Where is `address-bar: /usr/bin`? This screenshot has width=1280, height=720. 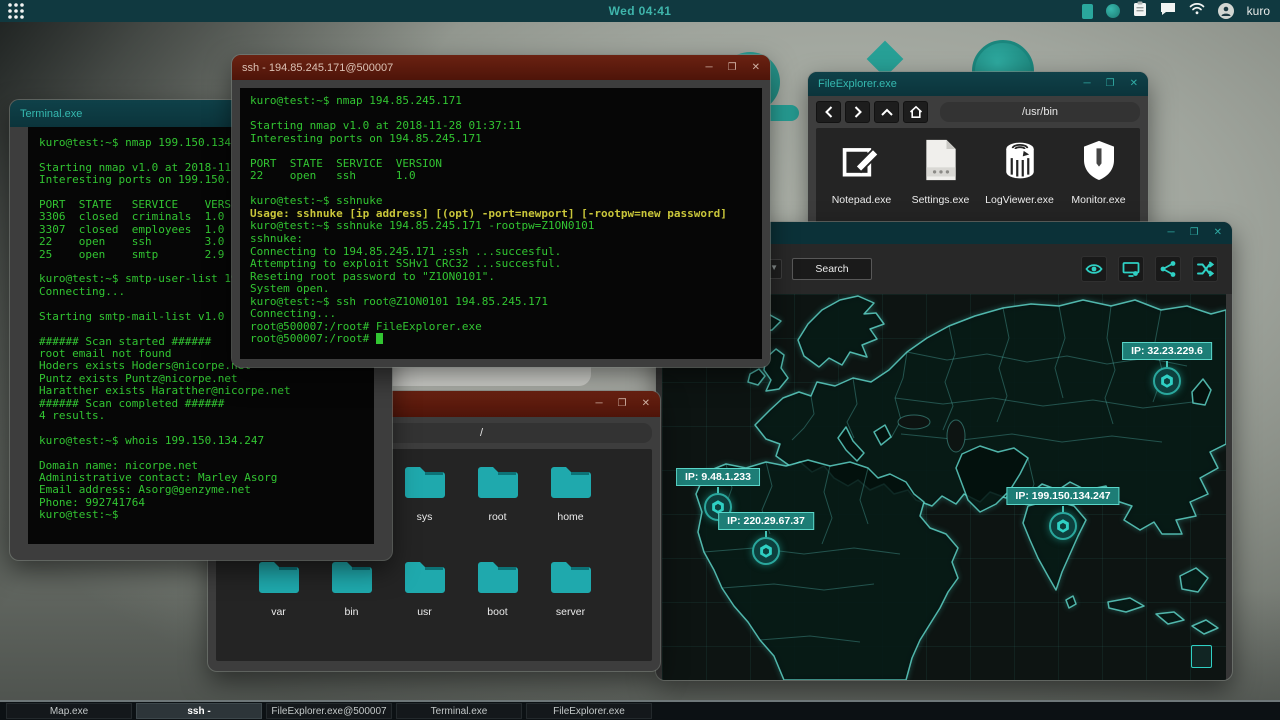 address-bar: /usr/bin is located at coordinates (1040, 112).